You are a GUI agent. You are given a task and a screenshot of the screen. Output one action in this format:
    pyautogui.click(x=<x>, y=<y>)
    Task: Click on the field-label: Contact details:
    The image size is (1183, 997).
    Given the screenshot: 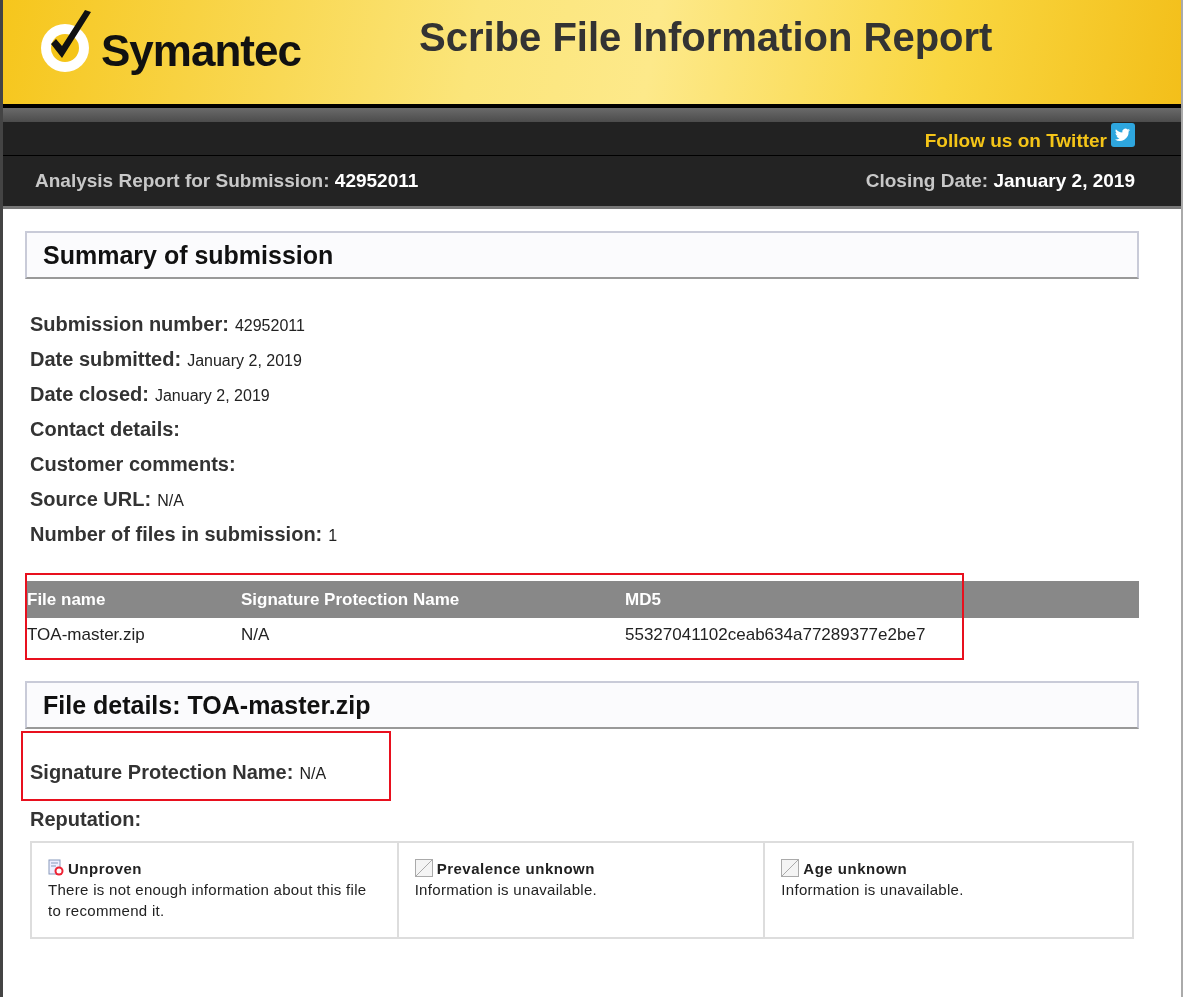 What is the action you would take?
    pyautogui.click(x=105, y=429)
    